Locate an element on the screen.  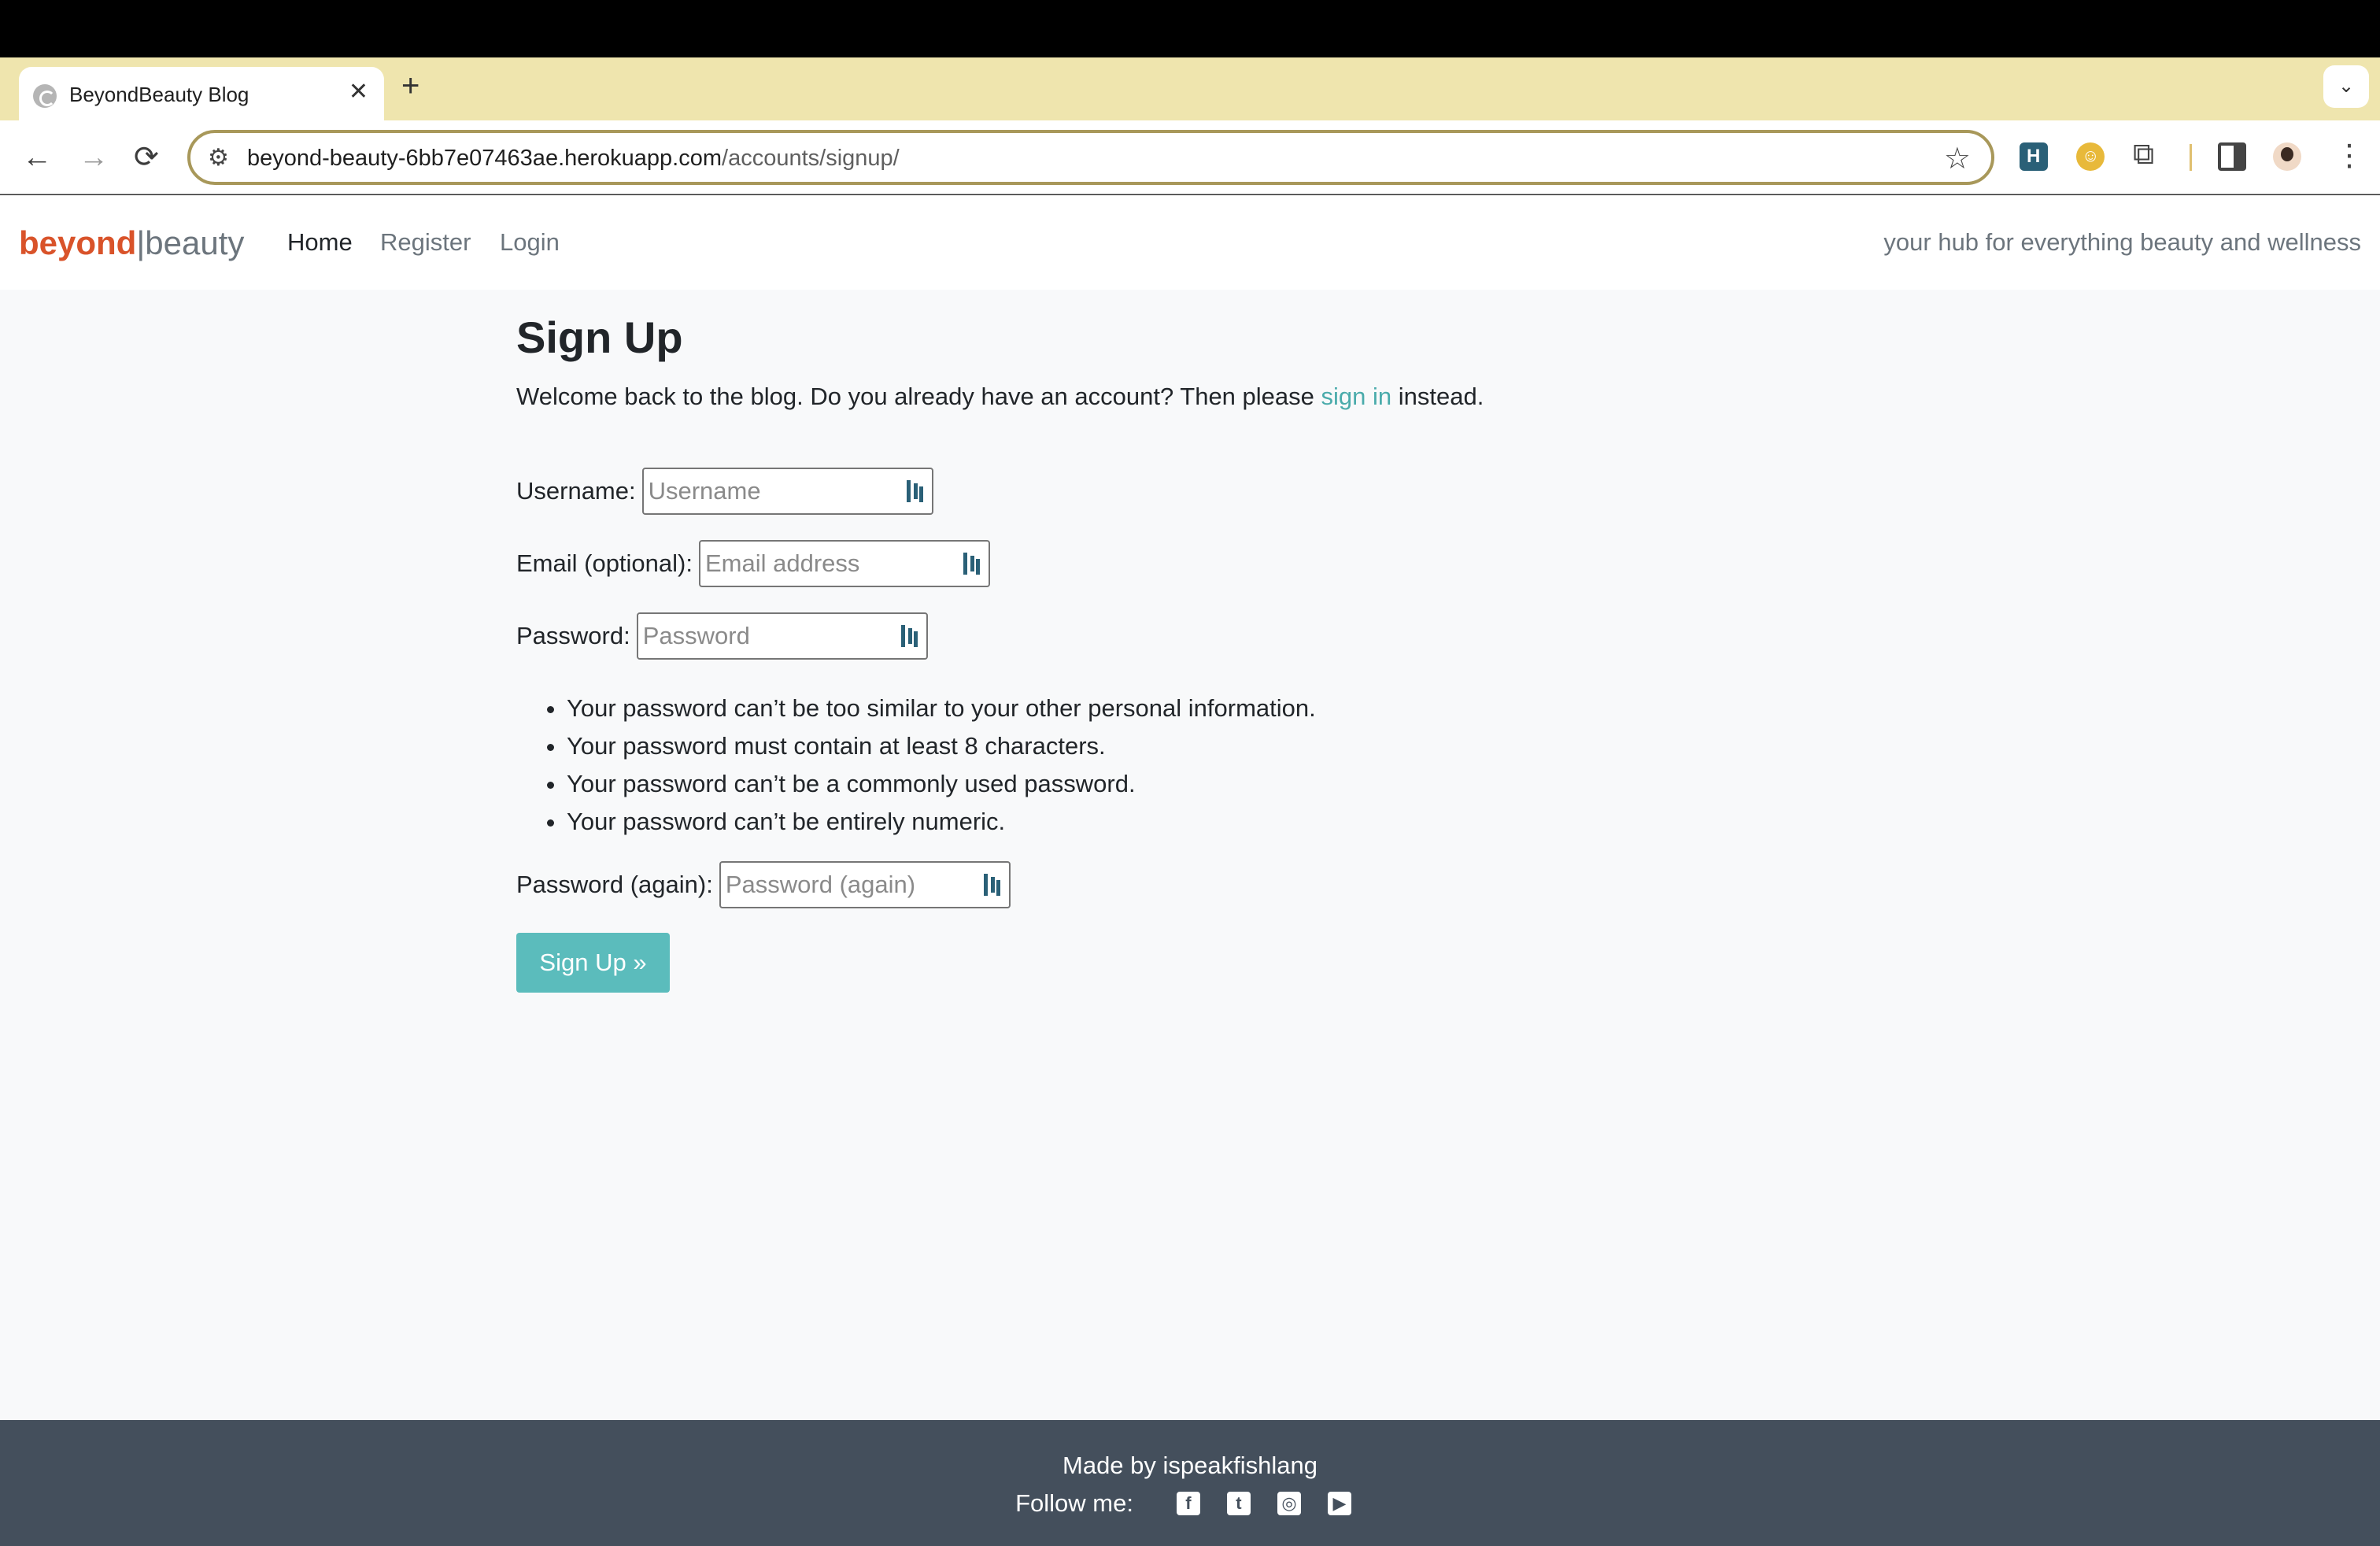
password-again-input-wrap is located at coordinates (865, 884).